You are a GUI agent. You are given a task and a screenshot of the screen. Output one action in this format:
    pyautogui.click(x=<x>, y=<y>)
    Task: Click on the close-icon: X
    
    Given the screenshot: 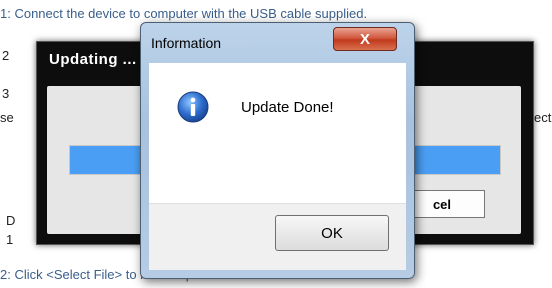 What is the action you would take?
    pyautogui.click(x=364, y=39)
    